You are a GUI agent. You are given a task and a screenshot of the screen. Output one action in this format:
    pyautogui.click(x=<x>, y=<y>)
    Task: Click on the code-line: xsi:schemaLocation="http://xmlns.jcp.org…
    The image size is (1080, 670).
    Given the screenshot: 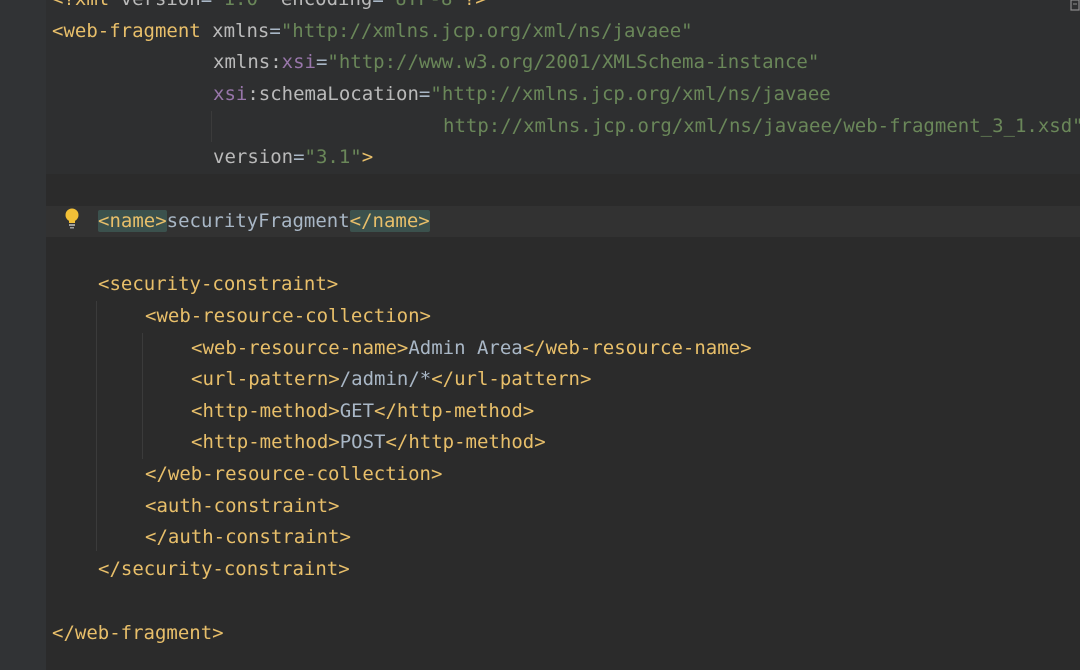 What is the action you would take?
    pyautogui.click(x=522, y=94)
    